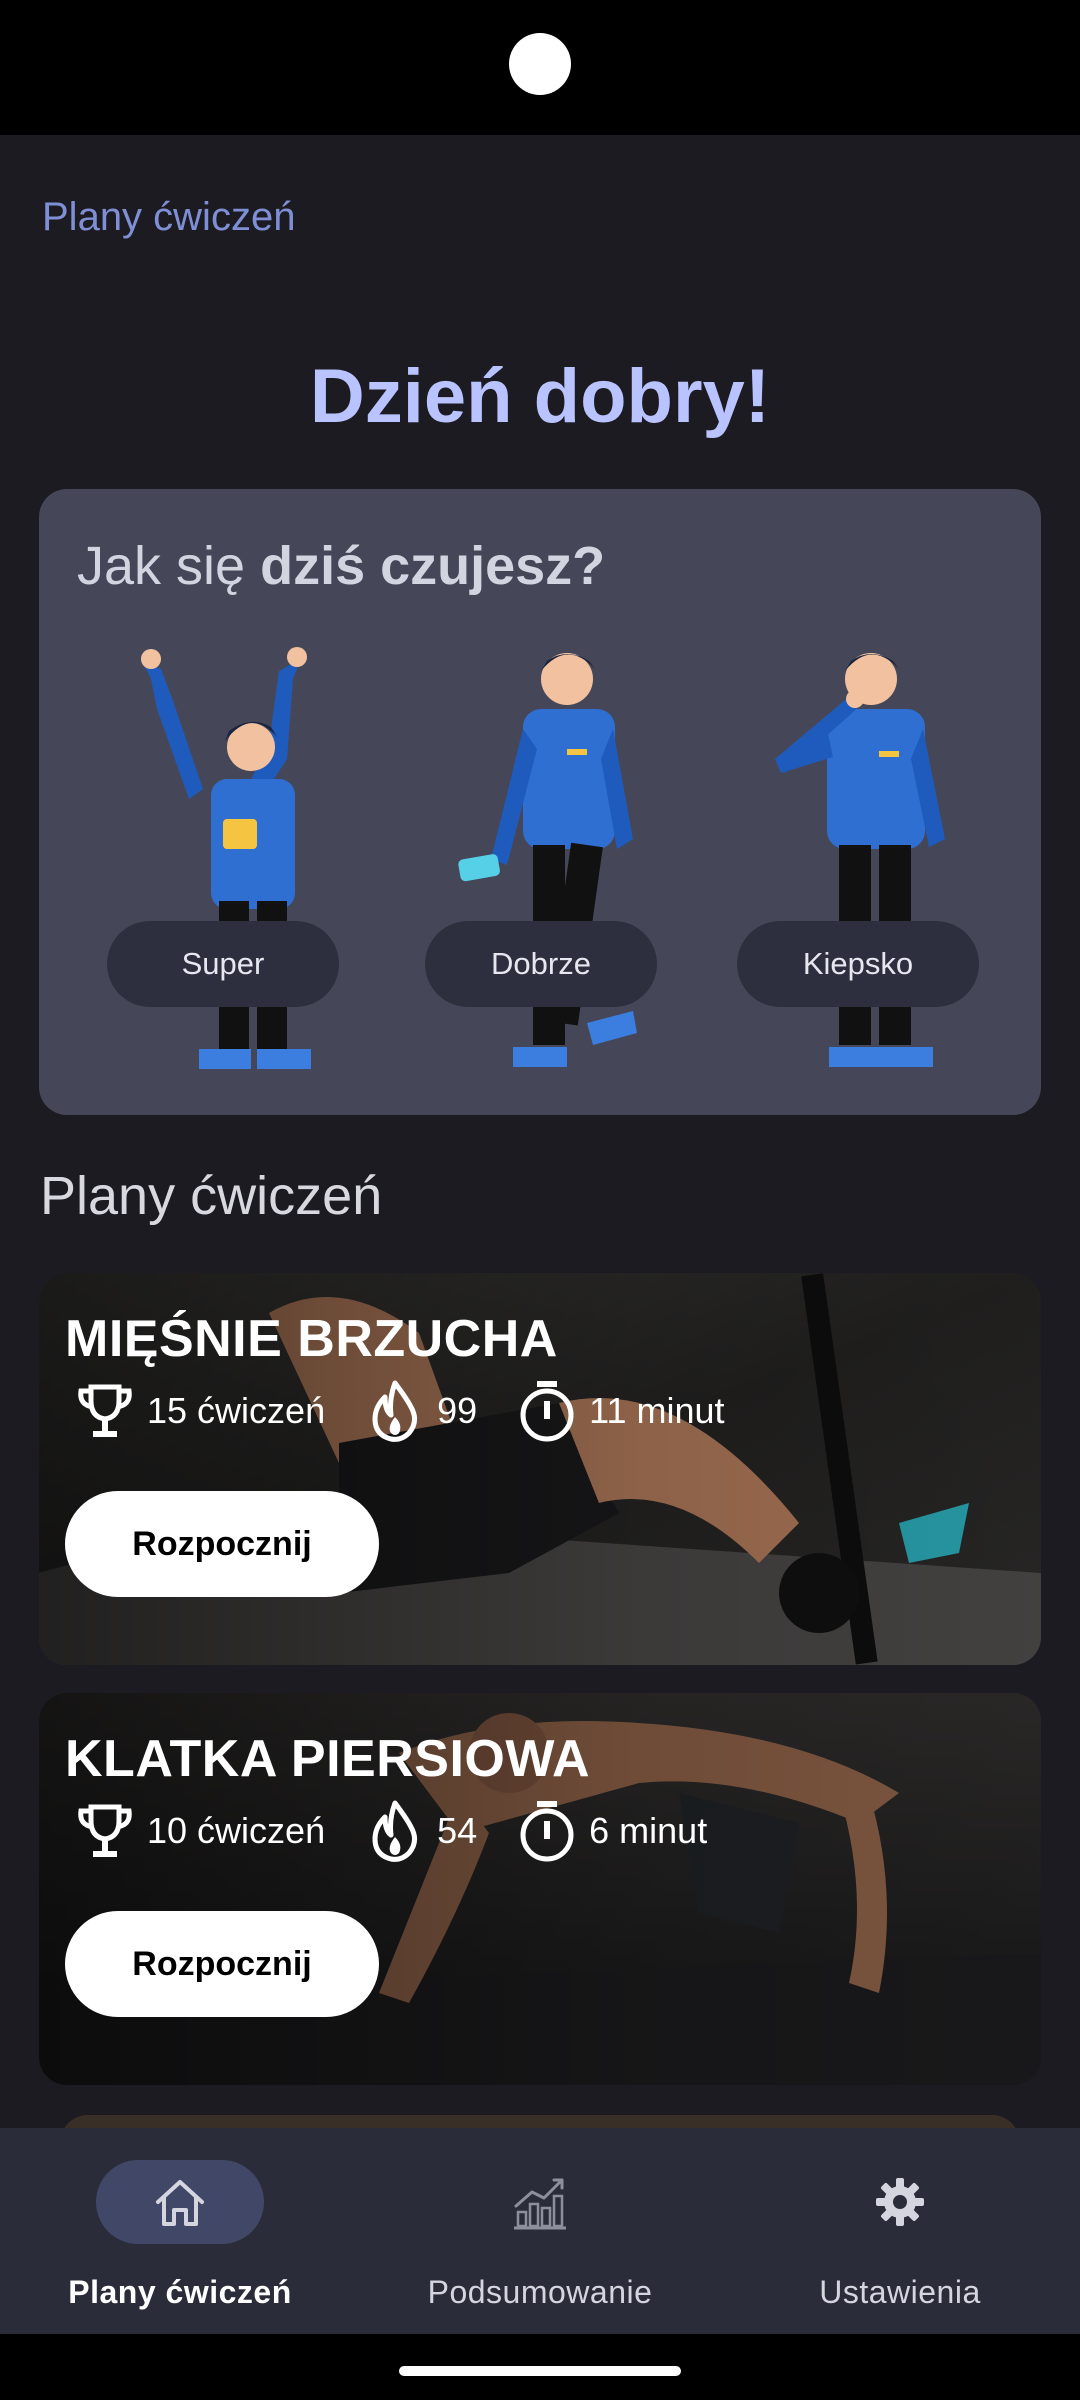  I want to click on mood-question-prefix: Jak się, so click(169, 566).